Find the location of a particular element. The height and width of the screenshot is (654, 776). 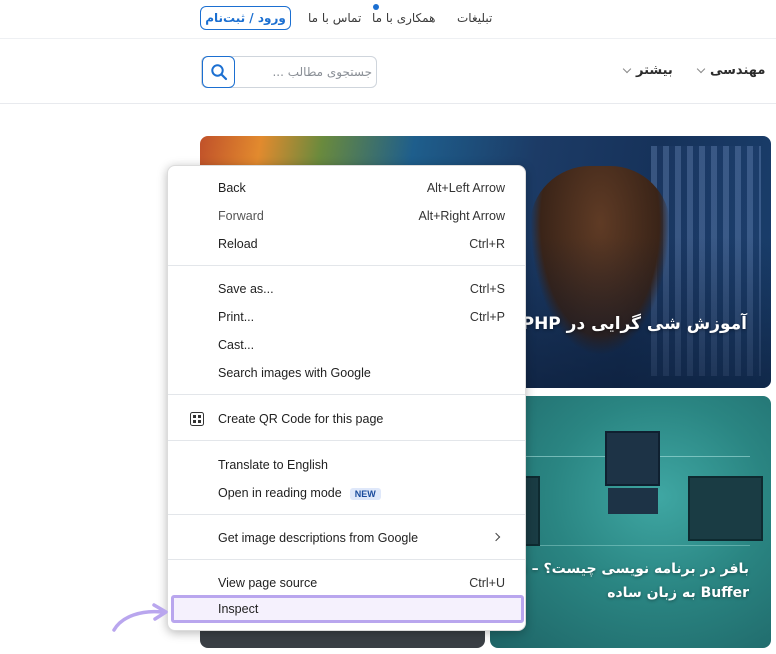

menu-item-label: Back is located at coordinates (232, 188).